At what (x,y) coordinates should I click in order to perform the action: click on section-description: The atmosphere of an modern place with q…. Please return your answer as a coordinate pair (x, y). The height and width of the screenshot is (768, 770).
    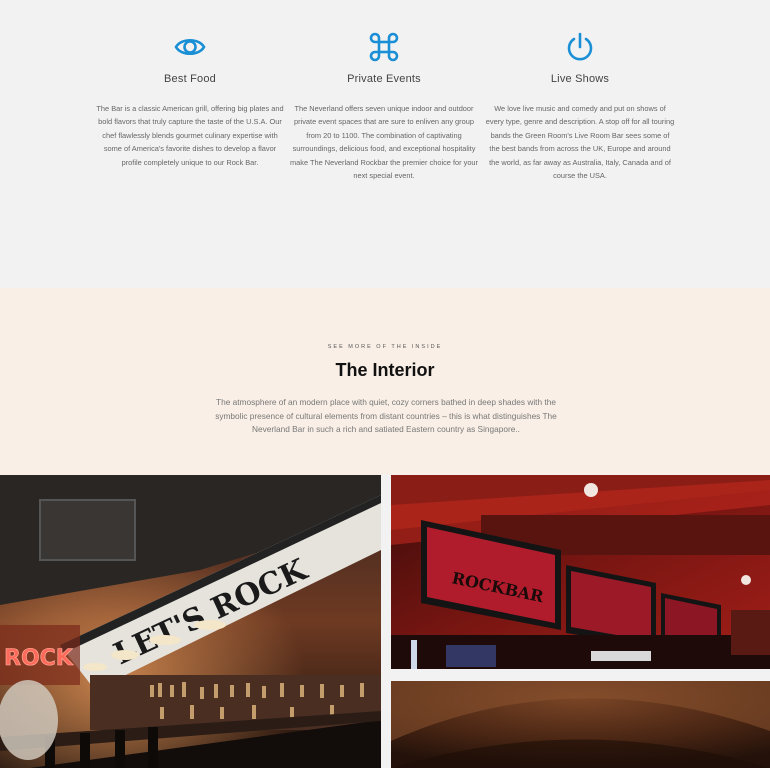
    Looking at the image, I should click on (386, 415).